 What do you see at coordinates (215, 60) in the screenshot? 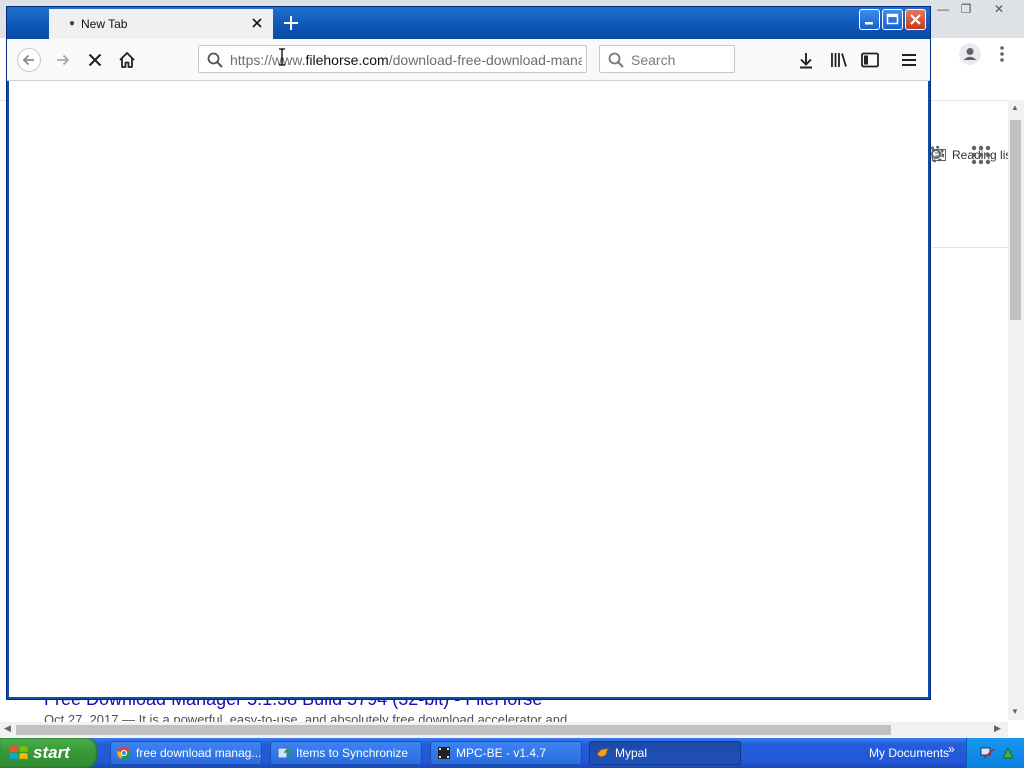
I see `url-search-icon` at bounding box center [215, 60].